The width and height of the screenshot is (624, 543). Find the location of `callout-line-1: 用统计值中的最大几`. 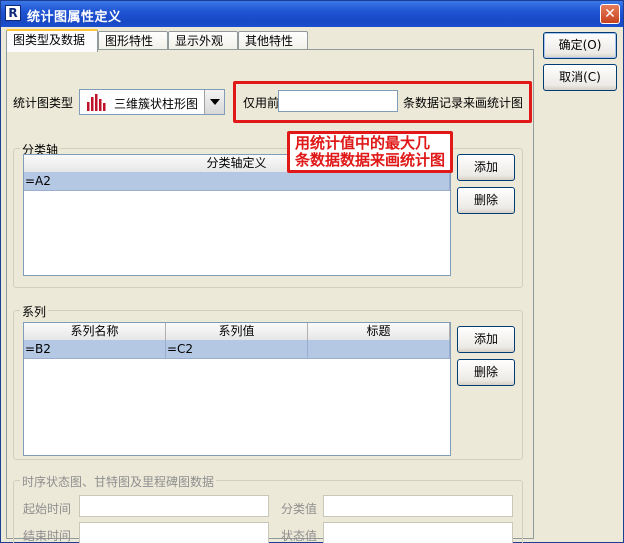

callout-line-1: 用统计值中的最大几 is located at coordinates (363, 143).